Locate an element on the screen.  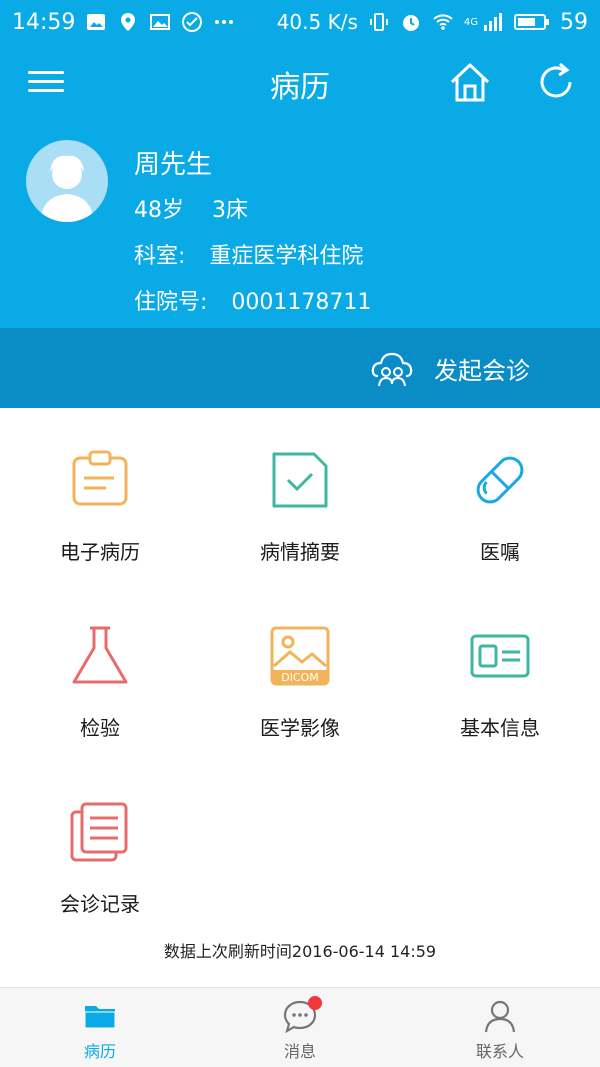
tab-label: 联系人 is located at coordinates (499, 1051).